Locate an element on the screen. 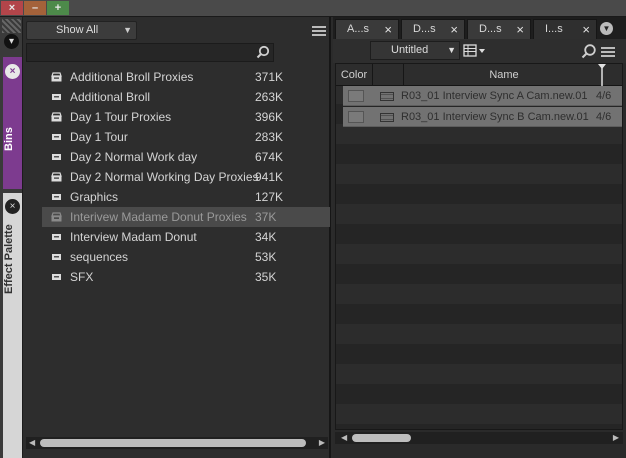 Image resolution: width=626 pixels, height=458 pixels. bin-name: Day 2 Normal Working Day Proxies is located at coordinates (164, 177).